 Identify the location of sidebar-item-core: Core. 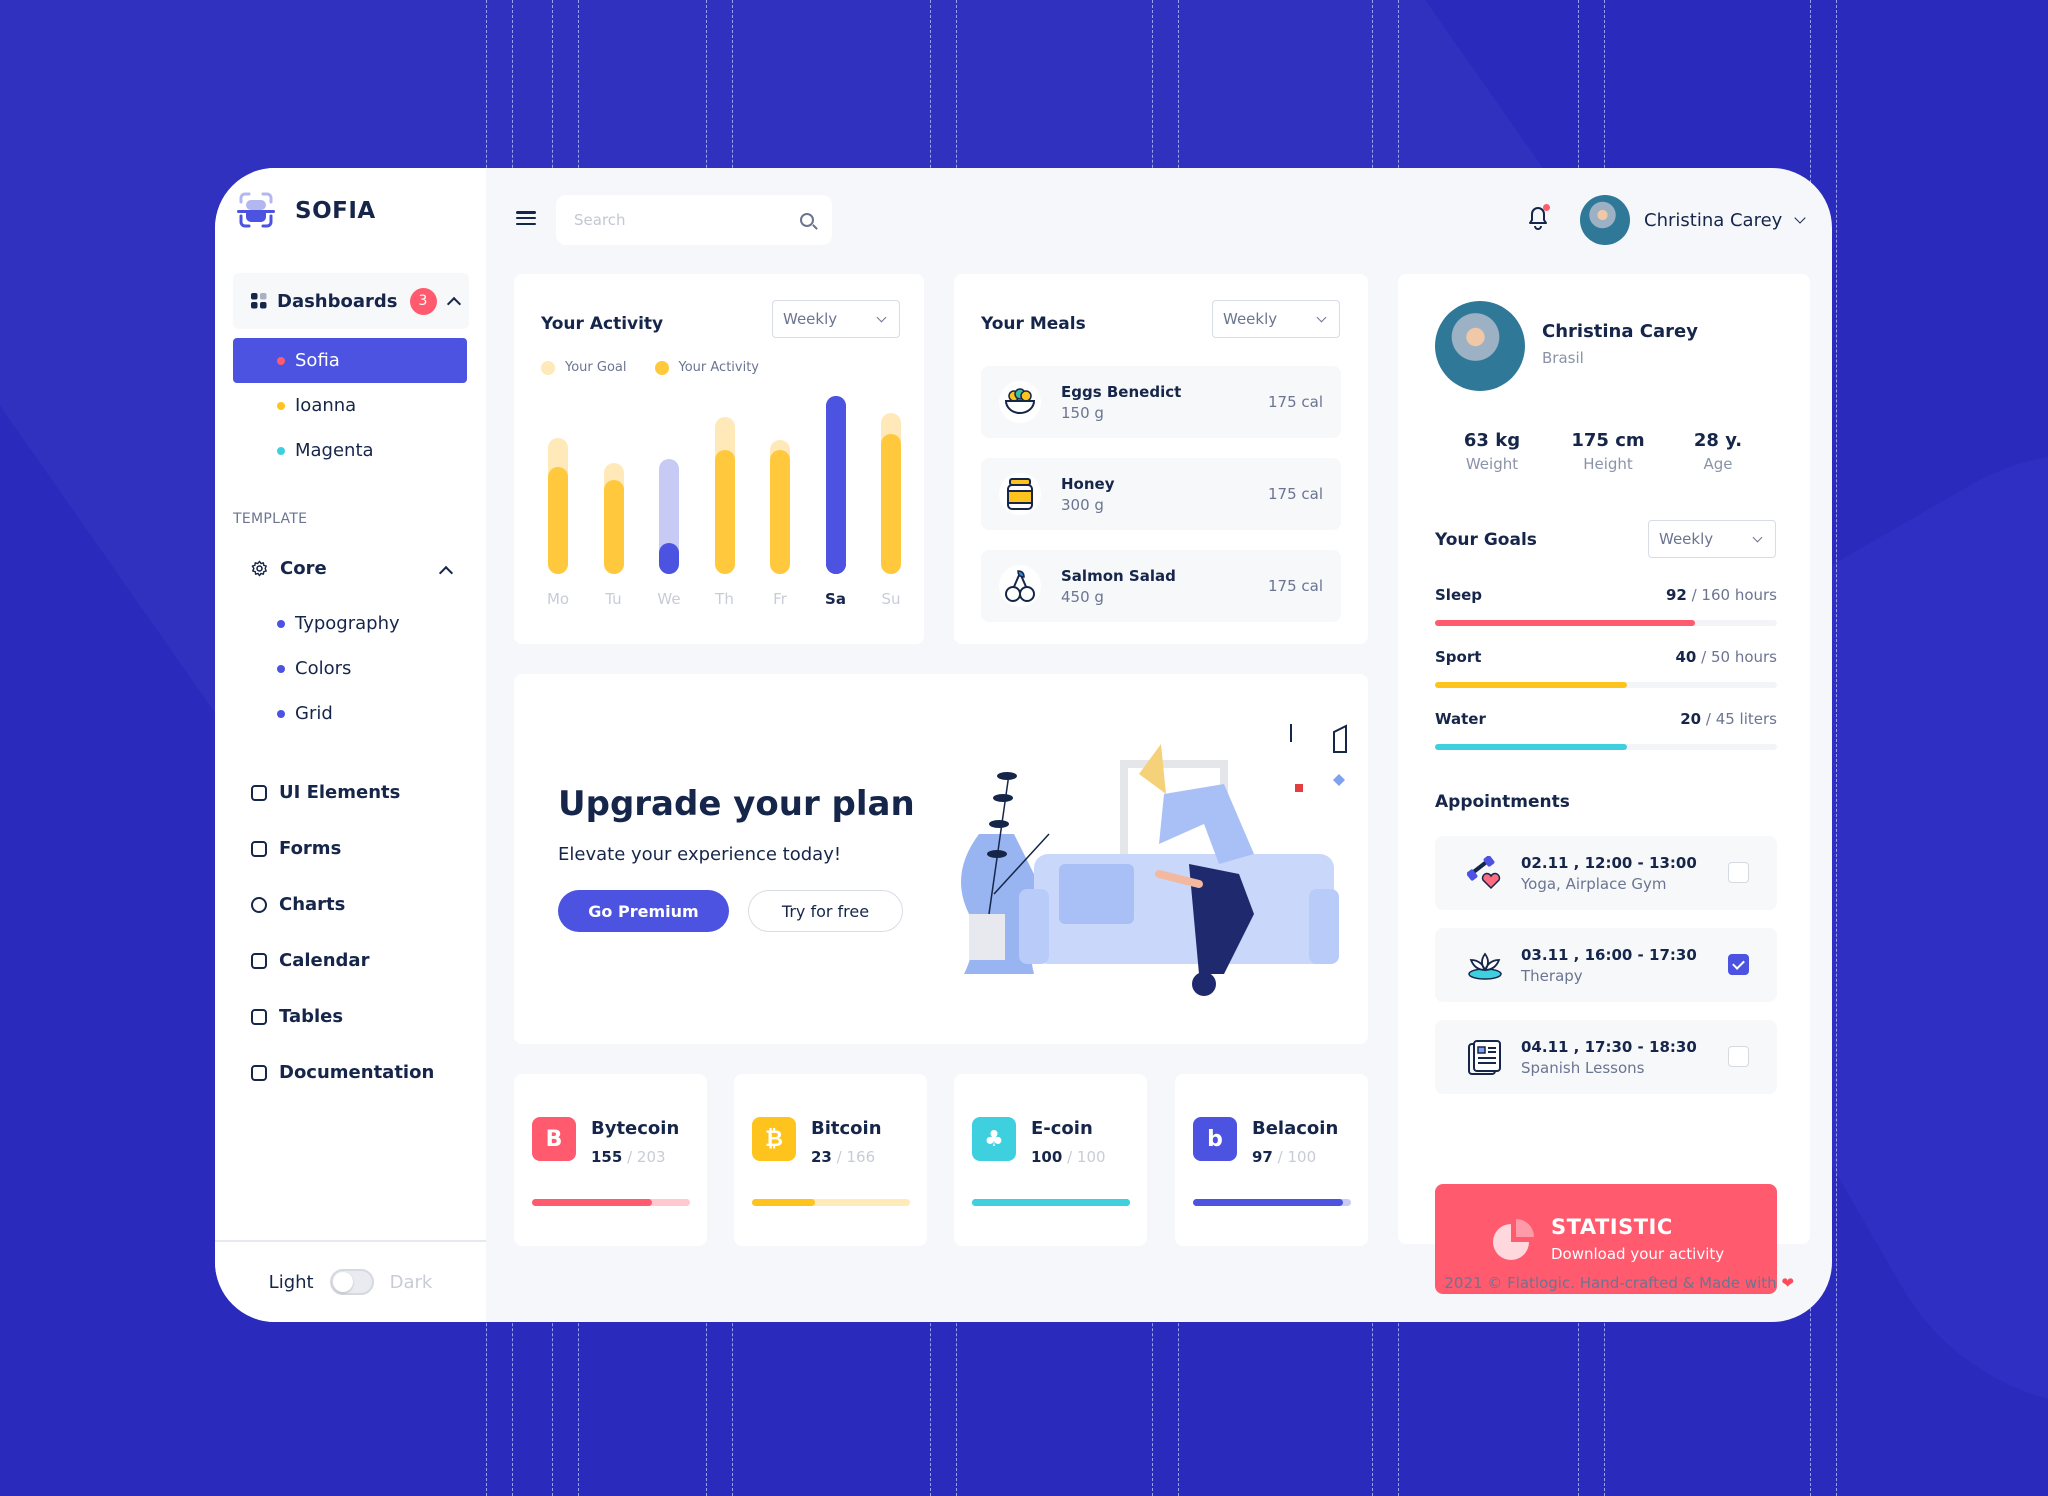
(352, 569).